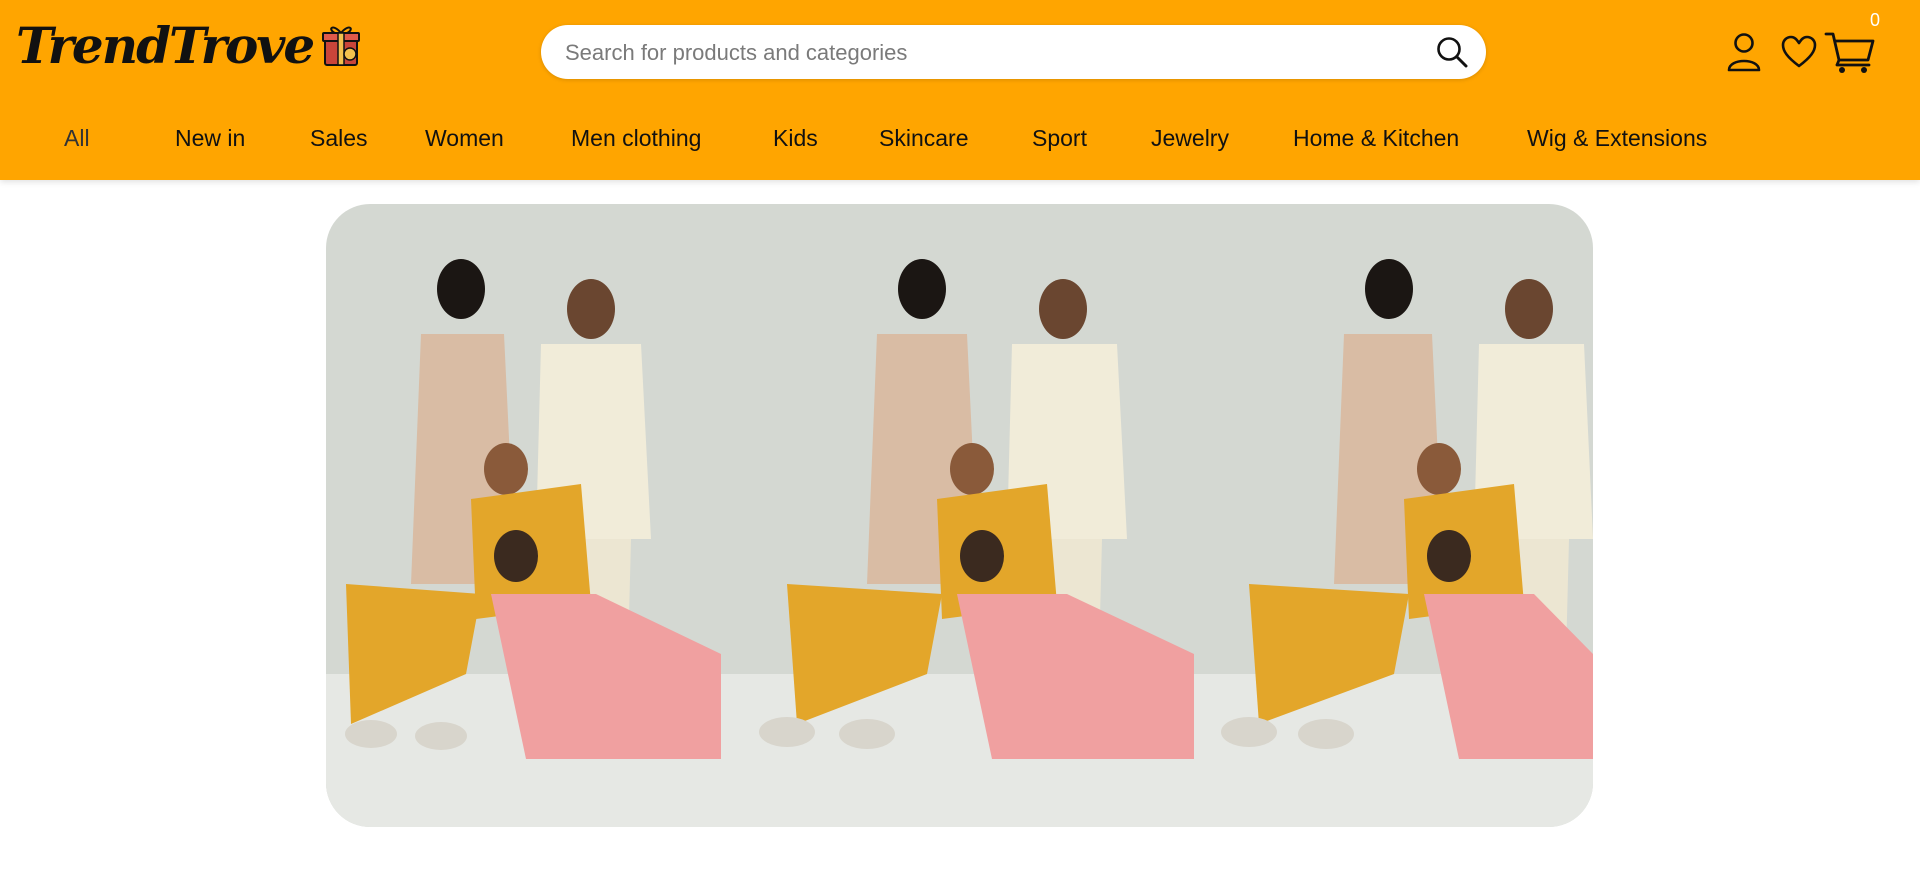 This screenshot has width=1920, height=890. Describe the element at coordinates (1799, 52) in the screenshot. I see `heart-icon` at that location.